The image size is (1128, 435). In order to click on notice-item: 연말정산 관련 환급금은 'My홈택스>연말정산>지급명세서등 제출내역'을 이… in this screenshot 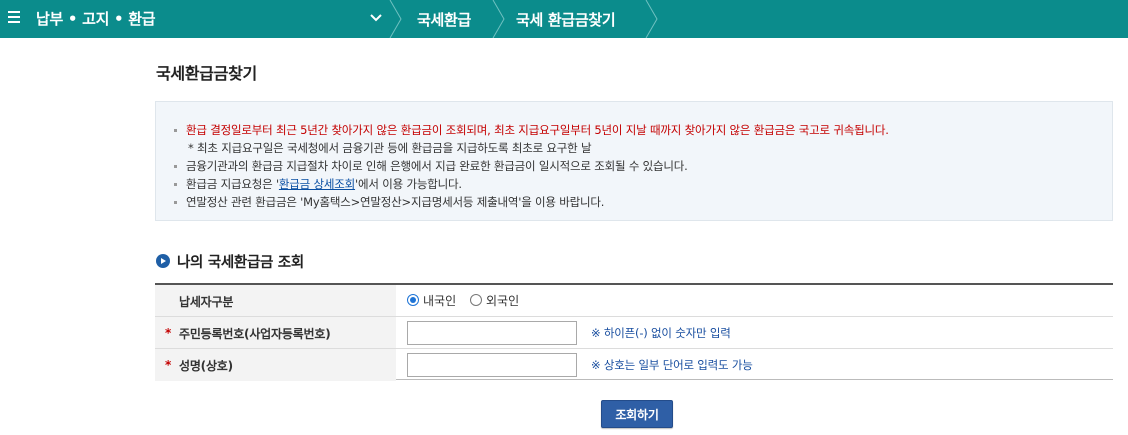, I will do `click(531, 202)`.